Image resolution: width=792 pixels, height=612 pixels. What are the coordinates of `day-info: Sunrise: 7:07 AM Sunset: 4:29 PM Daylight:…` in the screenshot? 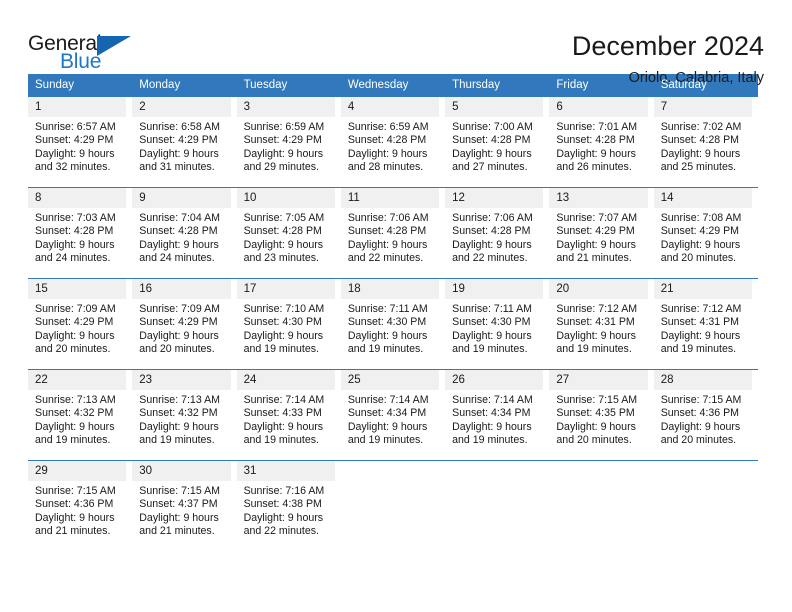 It's located at (598, 237).